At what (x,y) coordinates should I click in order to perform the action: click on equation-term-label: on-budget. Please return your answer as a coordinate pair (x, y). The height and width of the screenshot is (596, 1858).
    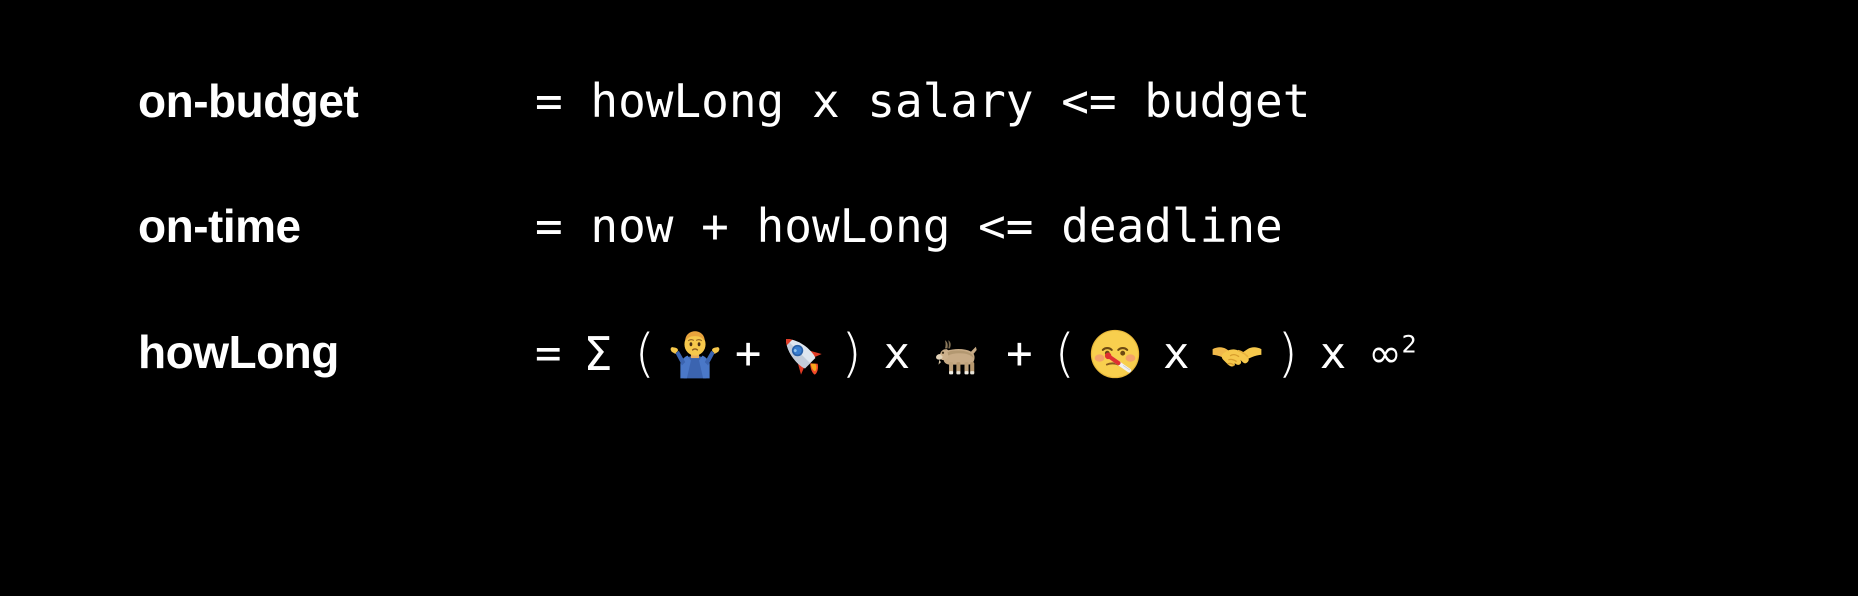
    Looking at the image, I should click on (248, 101).